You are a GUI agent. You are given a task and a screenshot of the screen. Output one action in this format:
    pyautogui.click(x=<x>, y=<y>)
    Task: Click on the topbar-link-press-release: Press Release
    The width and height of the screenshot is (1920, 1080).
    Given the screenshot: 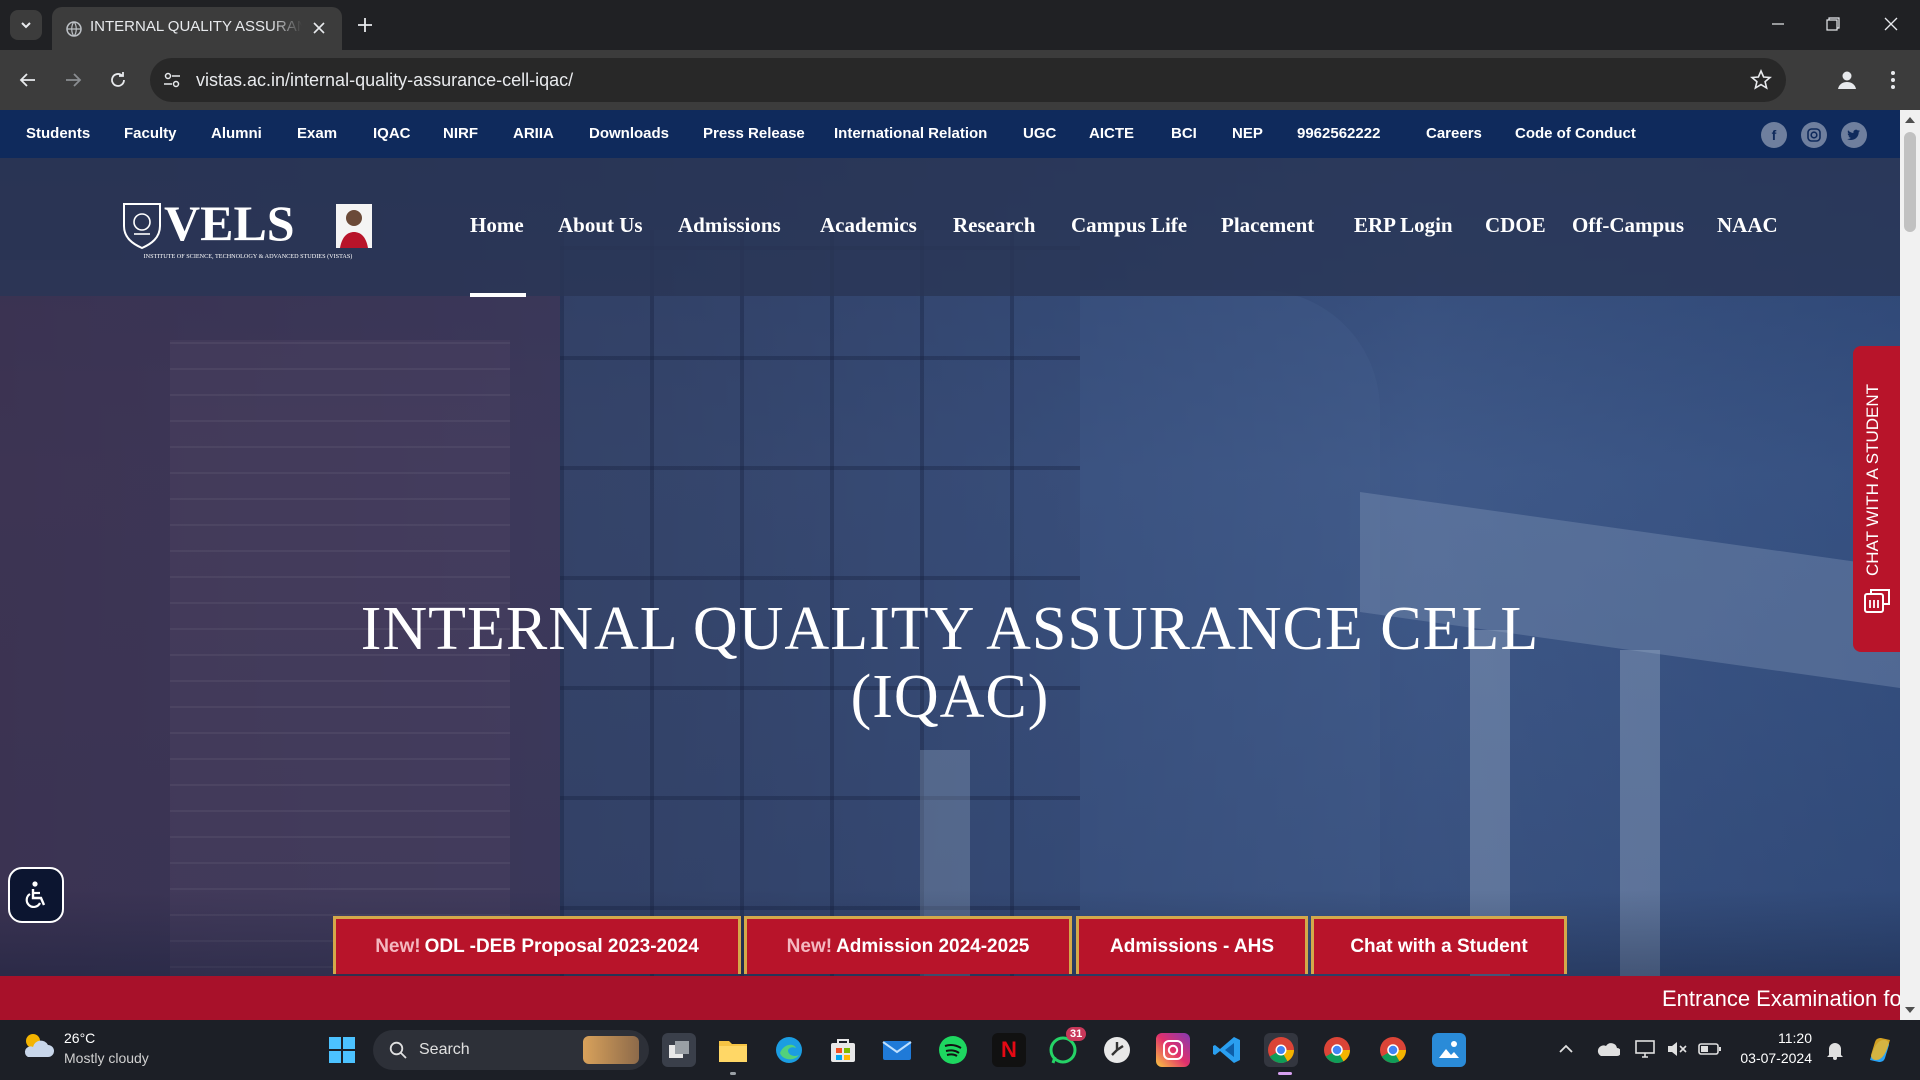 What is the action you would take?
    pyautogui.click(x=754, y=133)
    